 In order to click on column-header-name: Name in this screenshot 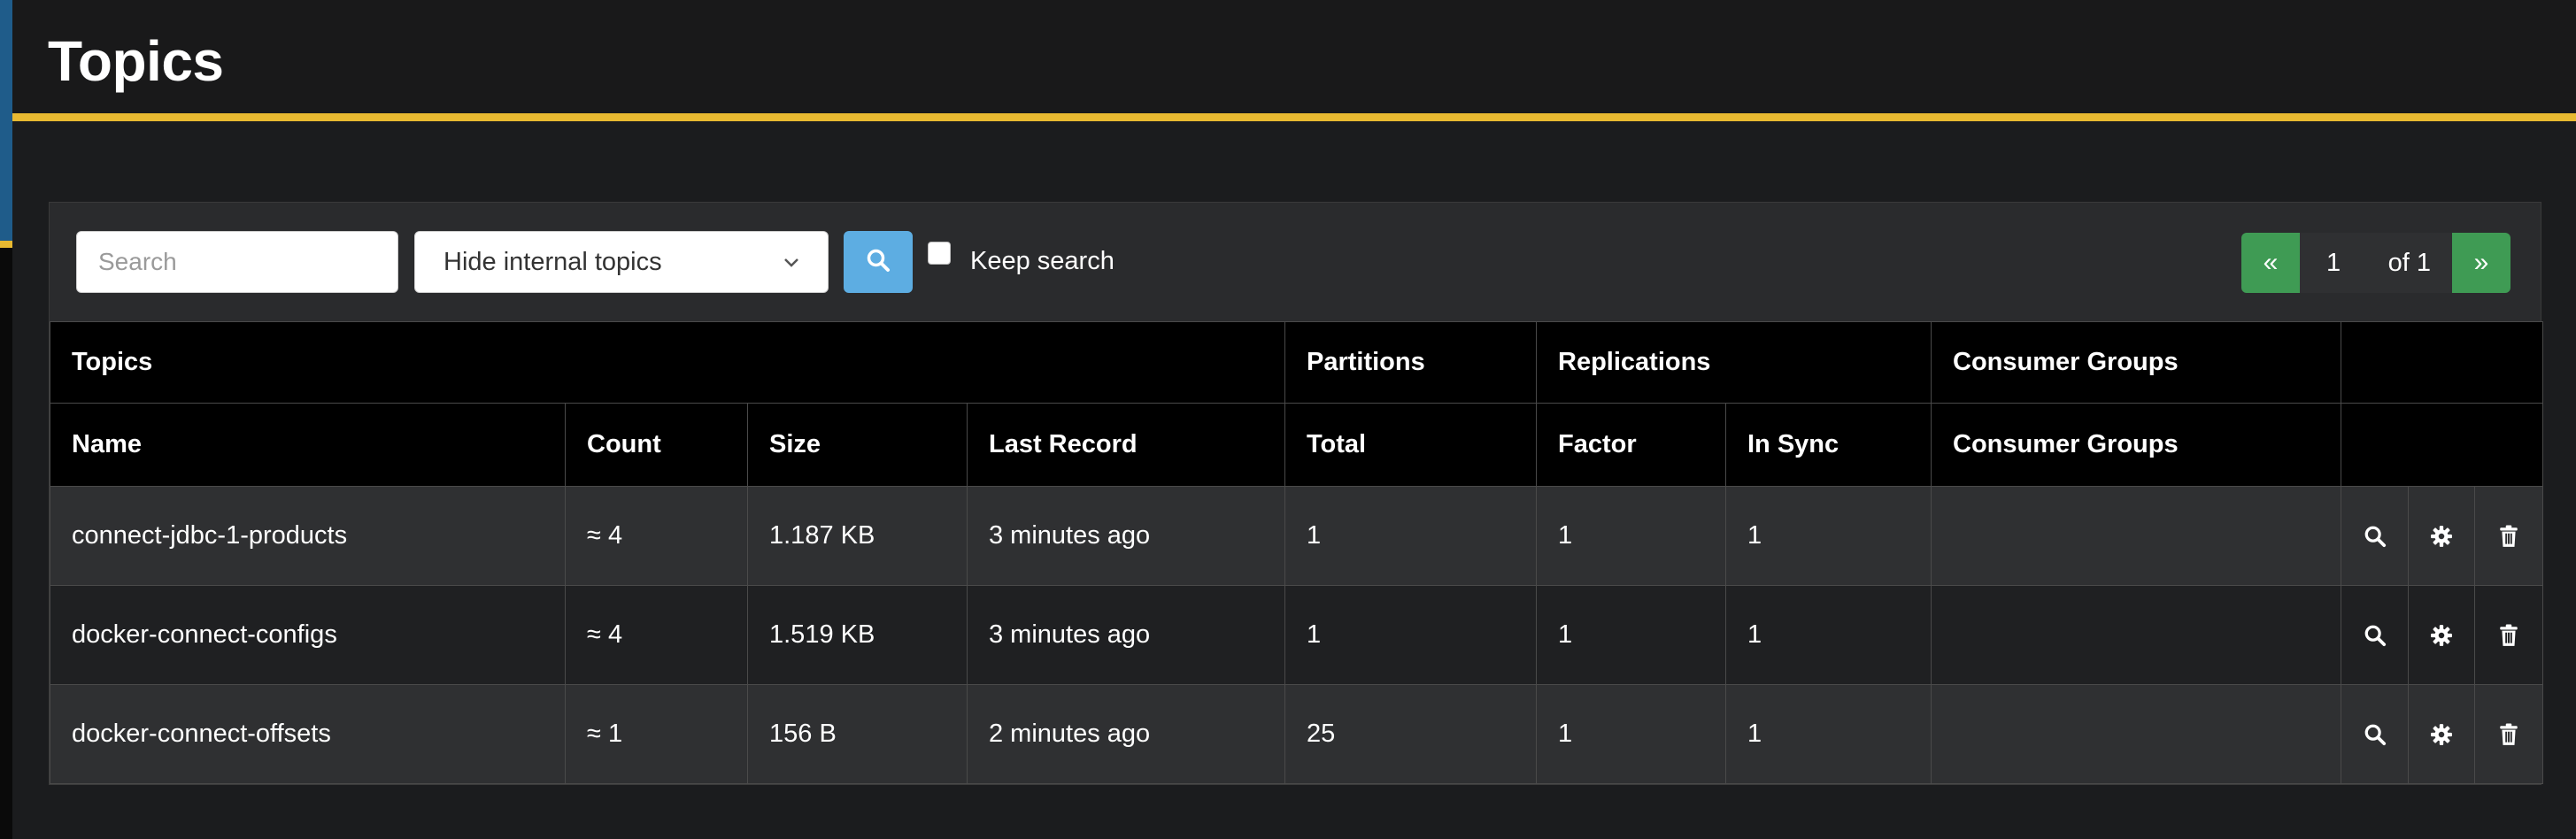, I will do `click(308, 445)`.